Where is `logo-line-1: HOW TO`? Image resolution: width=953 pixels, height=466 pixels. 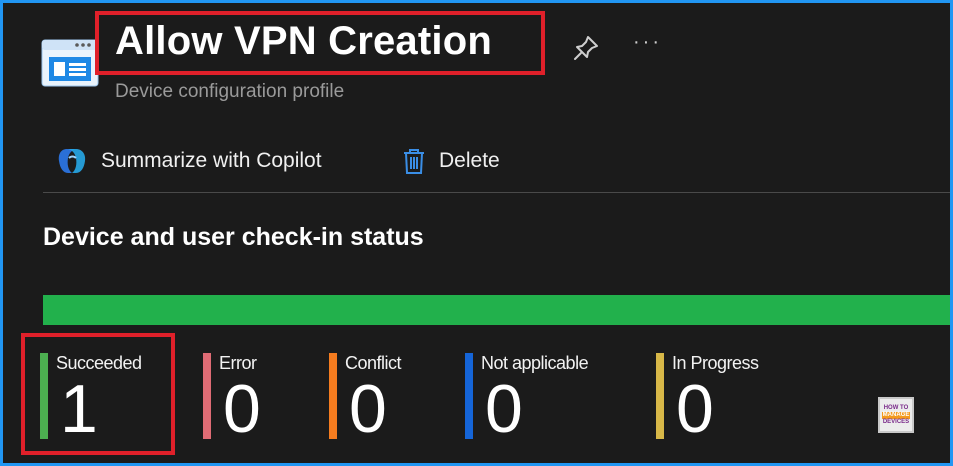 logo-line-1: HOW TO is located at coordinates (896, 407).